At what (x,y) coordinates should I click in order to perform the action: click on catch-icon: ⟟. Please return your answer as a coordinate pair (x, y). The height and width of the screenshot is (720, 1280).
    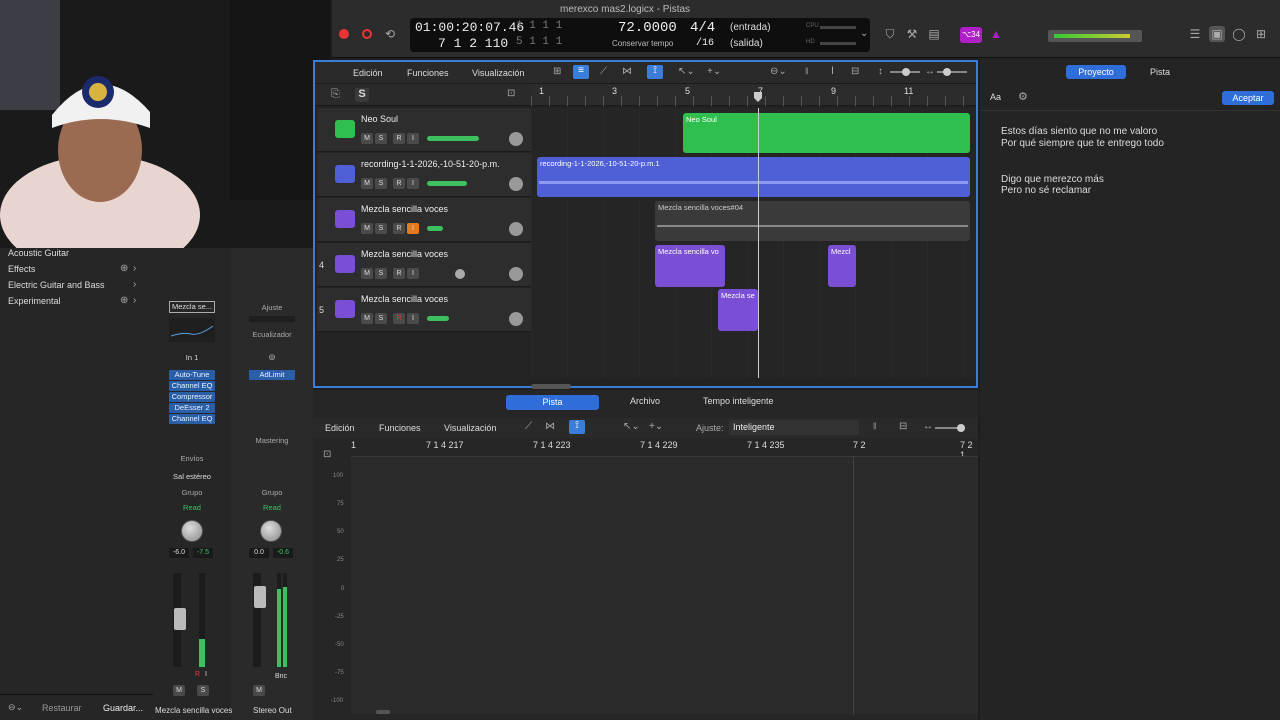
    Looking at the image, I should click on (577, 427).